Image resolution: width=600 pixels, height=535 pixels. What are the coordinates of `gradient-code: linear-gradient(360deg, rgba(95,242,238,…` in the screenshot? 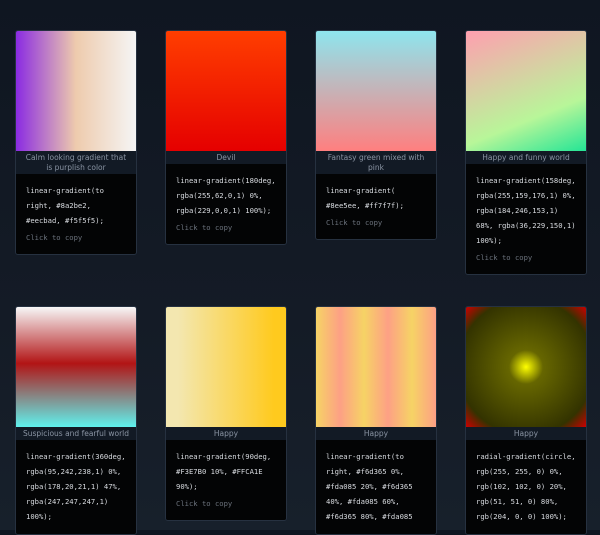 It's located at (76, 486).